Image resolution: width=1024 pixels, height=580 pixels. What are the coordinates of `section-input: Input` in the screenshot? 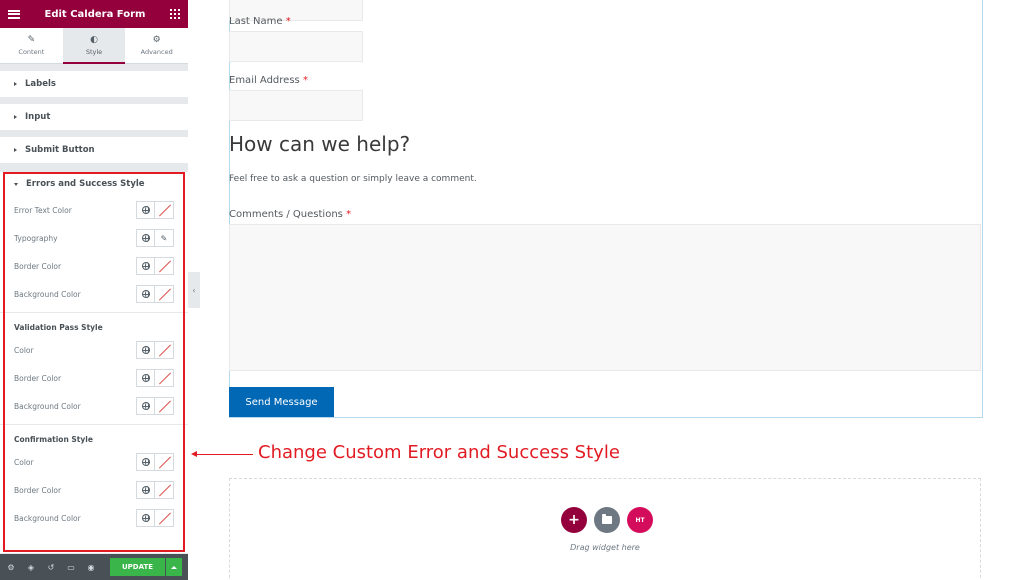 It's located at (94, 117).